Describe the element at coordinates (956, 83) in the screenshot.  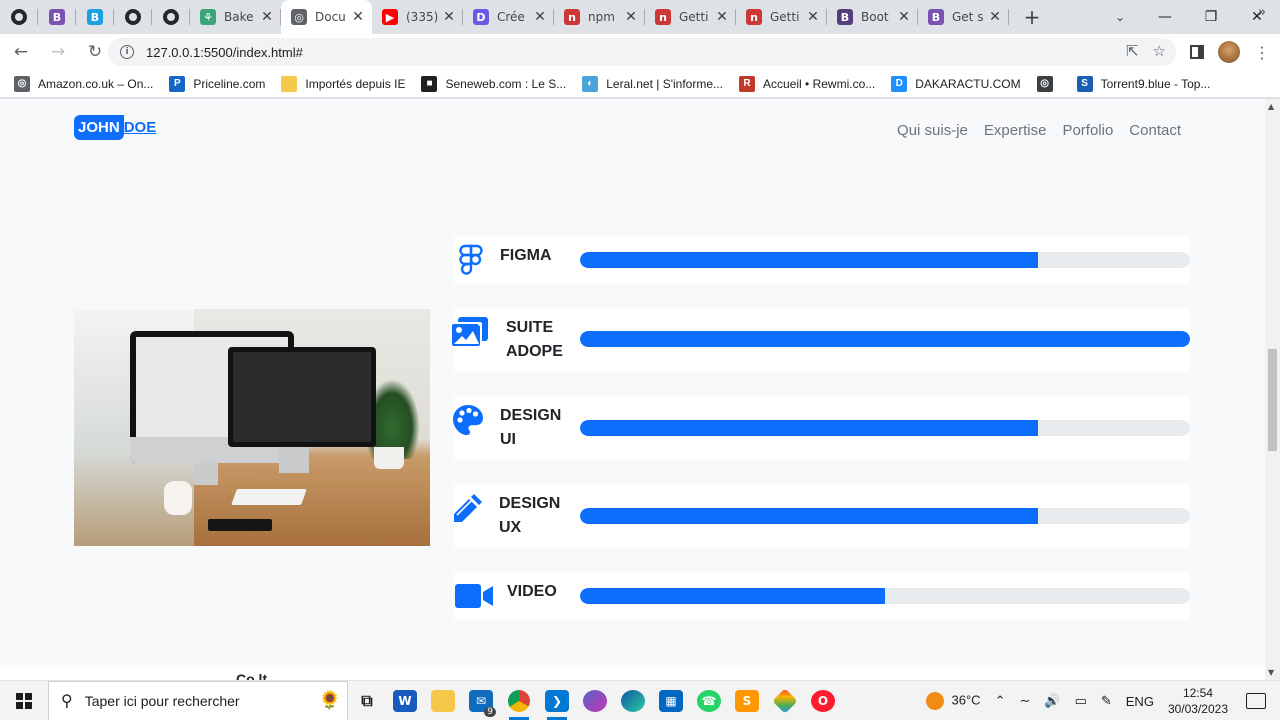
I see `bookmark-item: D DAKARACTU.COM` at that location.